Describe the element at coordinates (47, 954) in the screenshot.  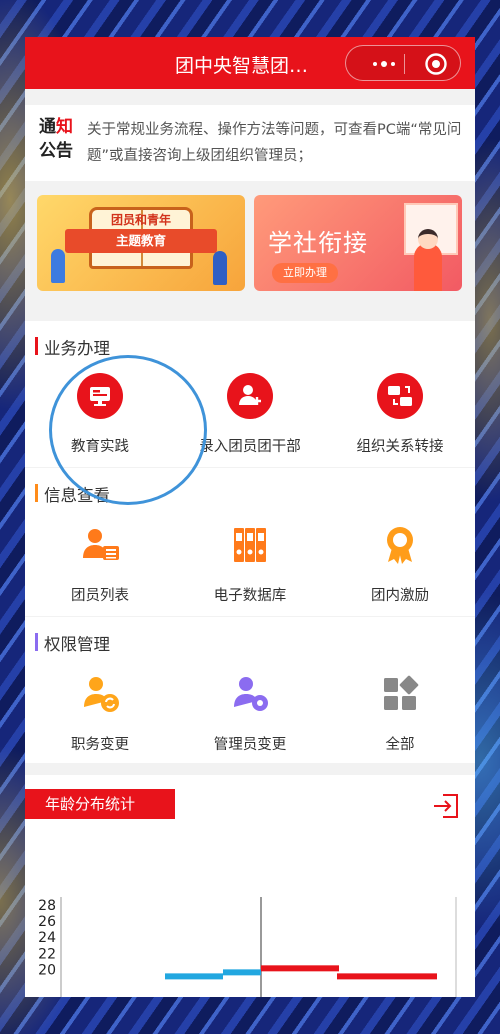
I see `y-tick-label: 22` at that location.